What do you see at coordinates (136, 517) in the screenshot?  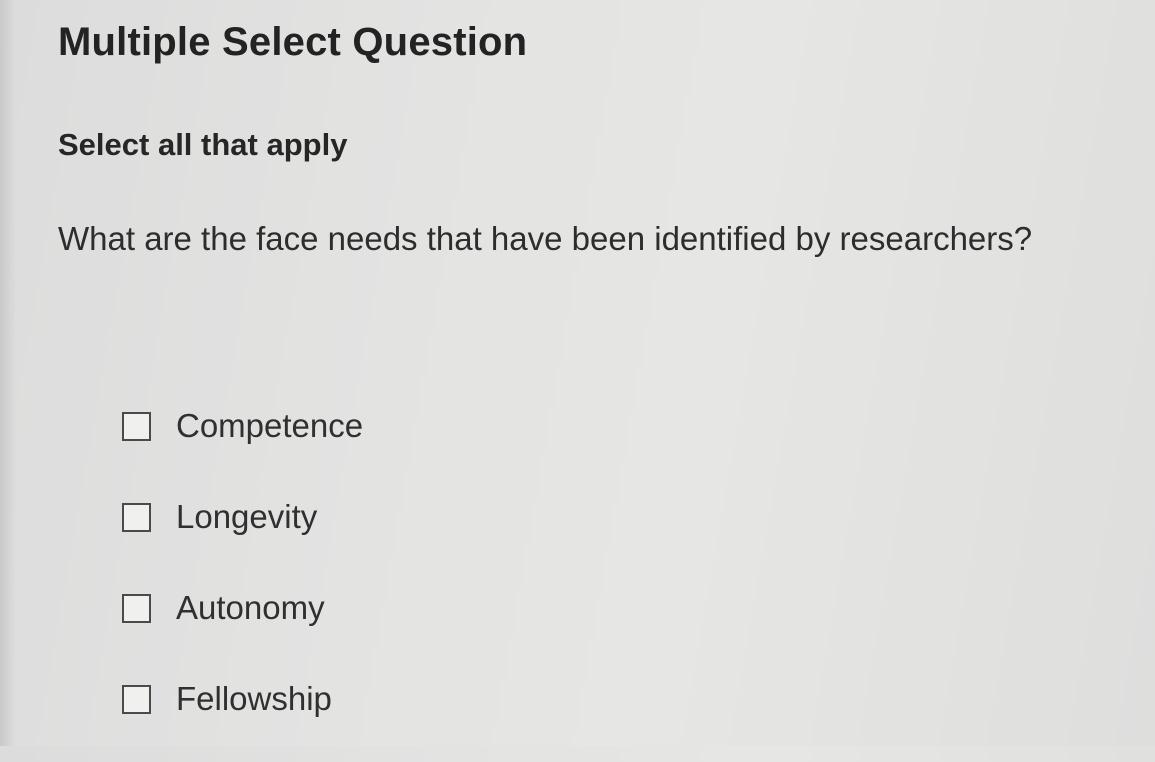 I see `checkbox-longevity` at bounding box center [136, 517].